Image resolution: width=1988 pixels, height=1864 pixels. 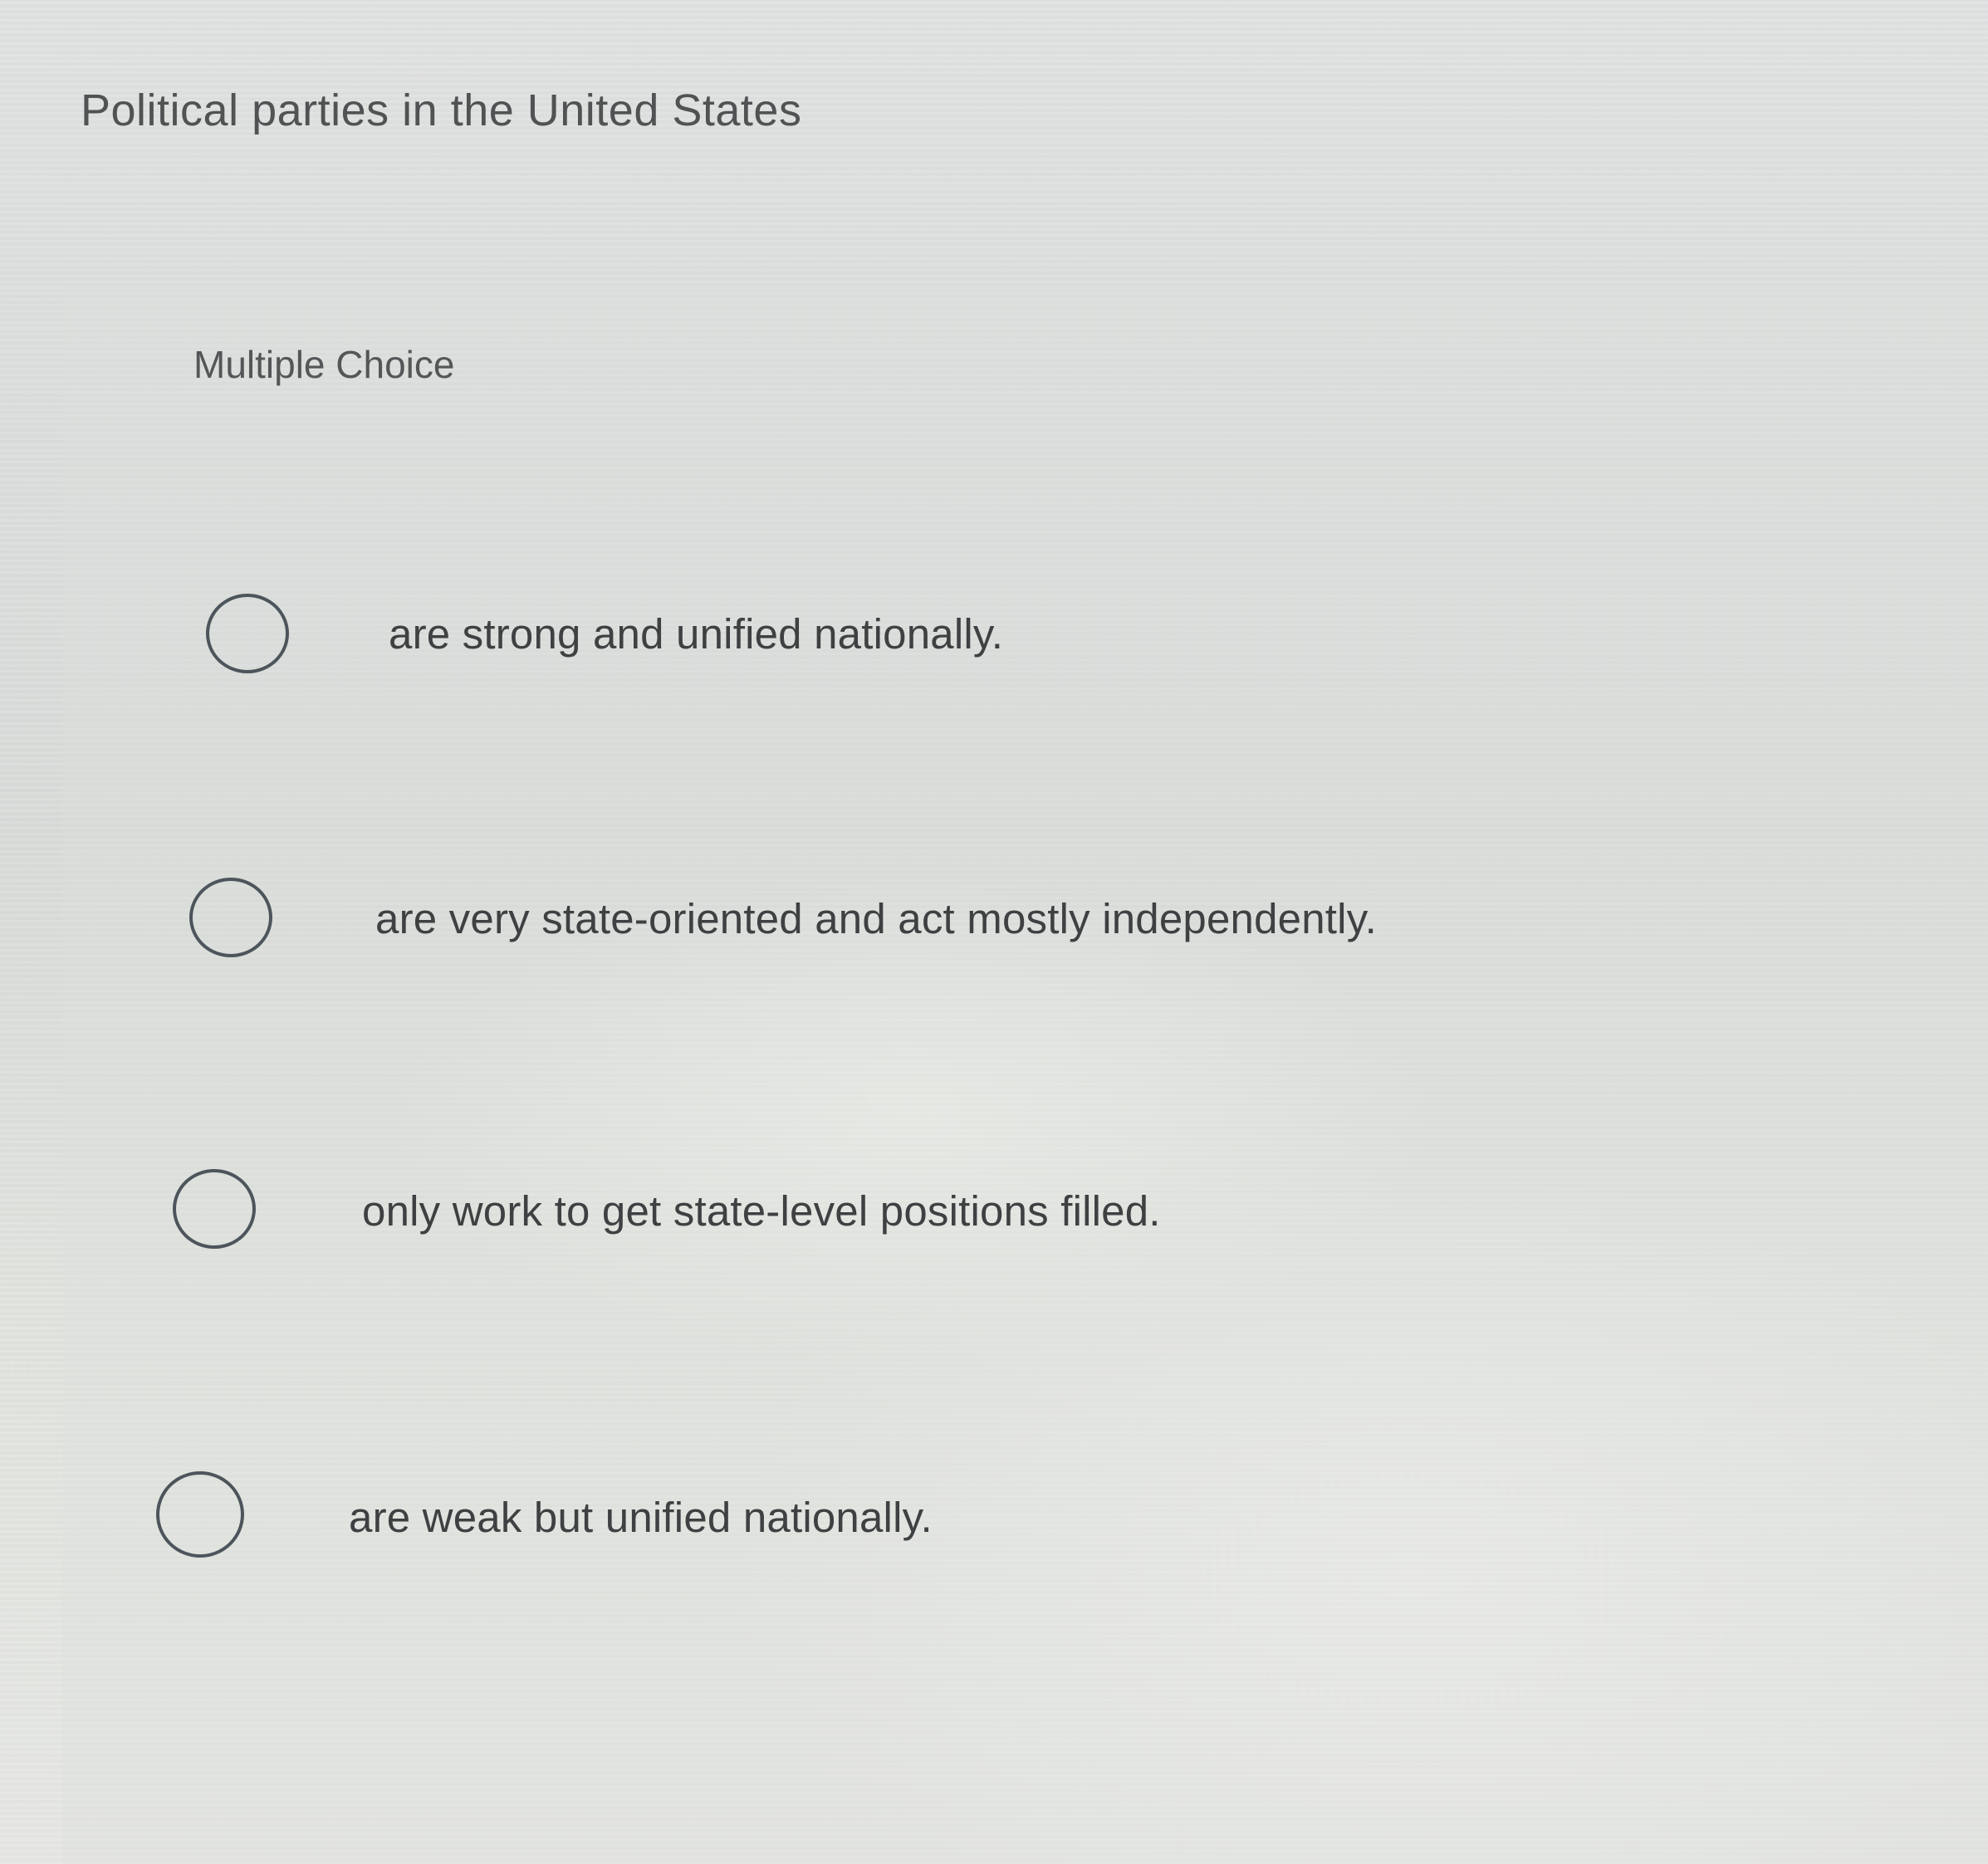 I want to click on answer-choice-label-4: are weak but unified nationally., so click(x=641, y=1517).